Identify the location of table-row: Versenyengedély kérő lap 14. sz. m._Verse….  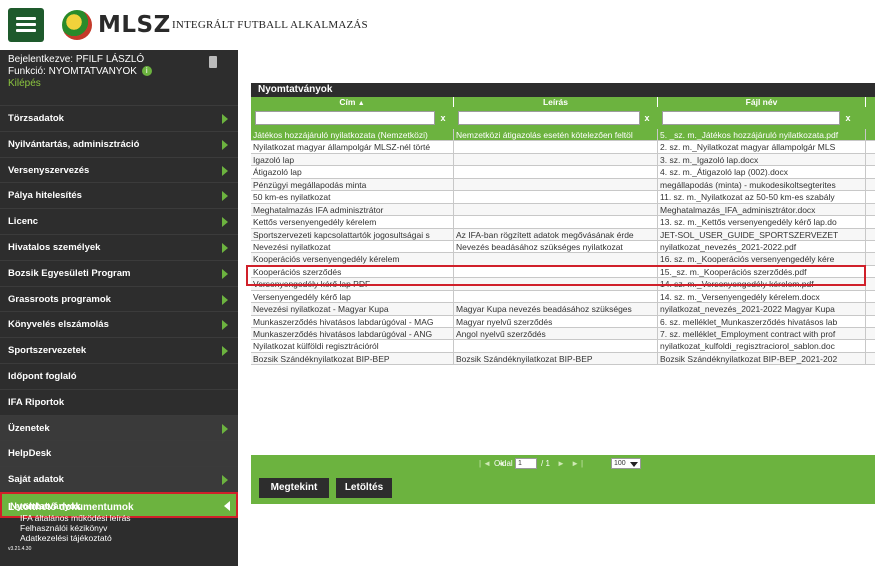
(563, 297).